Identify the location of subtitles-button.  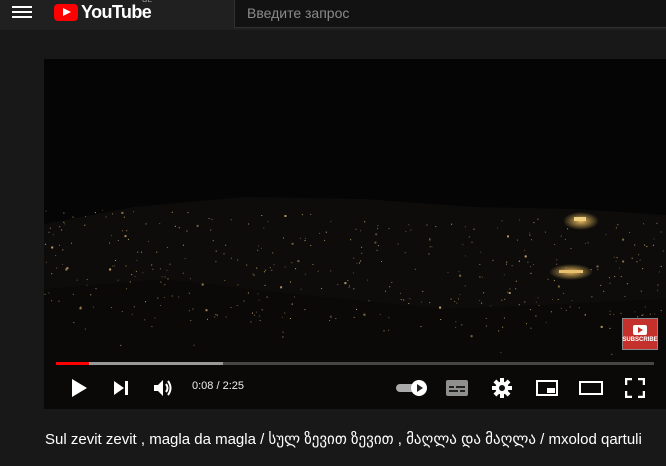
(457, 388).